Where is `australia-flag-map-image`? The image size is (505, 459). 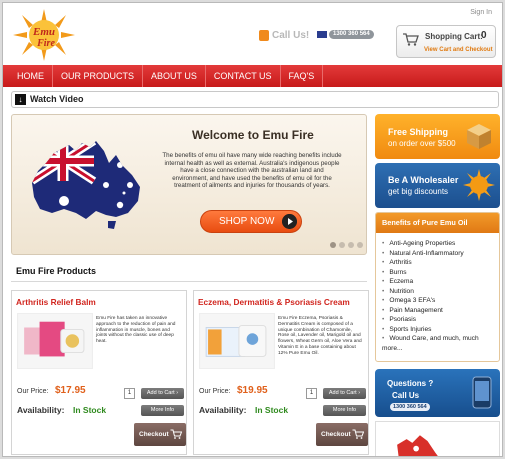
australia-flag-map-image is located at coordinates (86, 185).